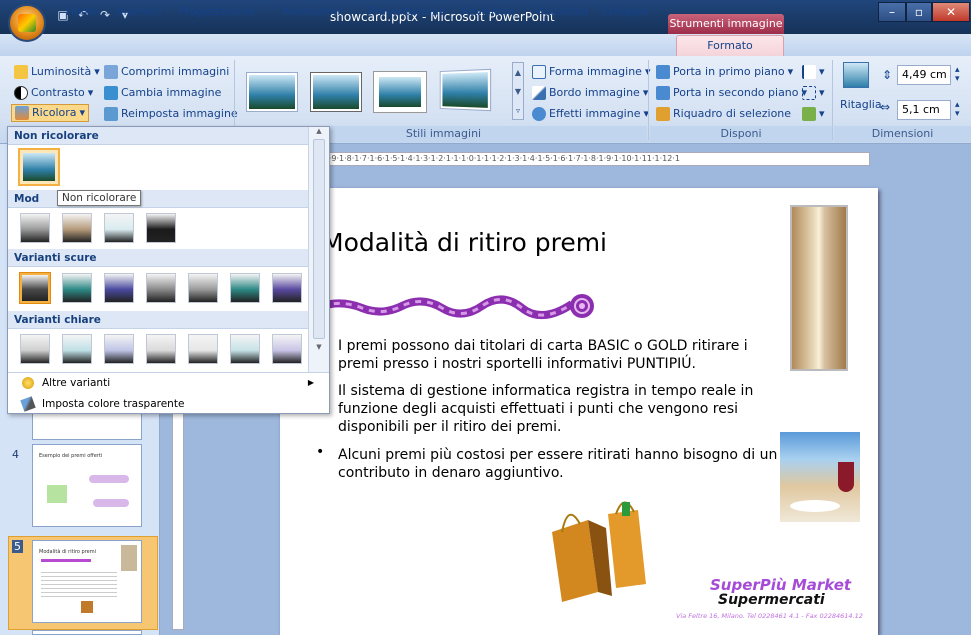 The width and height of the screenshot is (971, 635). Describe the element at coordinates (464, 242) in the screenshot. I see `slide-title: Modalità di ritiro premi` at that location.